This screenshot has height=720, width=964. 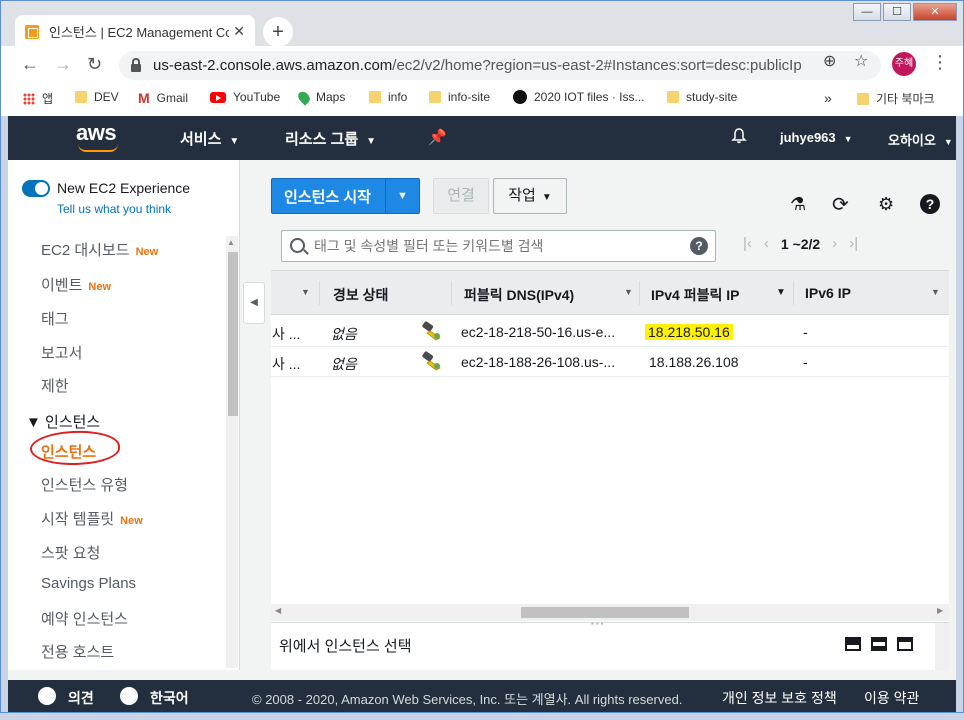 I want to click on column-header-alarm-status: 경보 상태, so click(x=360, y=295).